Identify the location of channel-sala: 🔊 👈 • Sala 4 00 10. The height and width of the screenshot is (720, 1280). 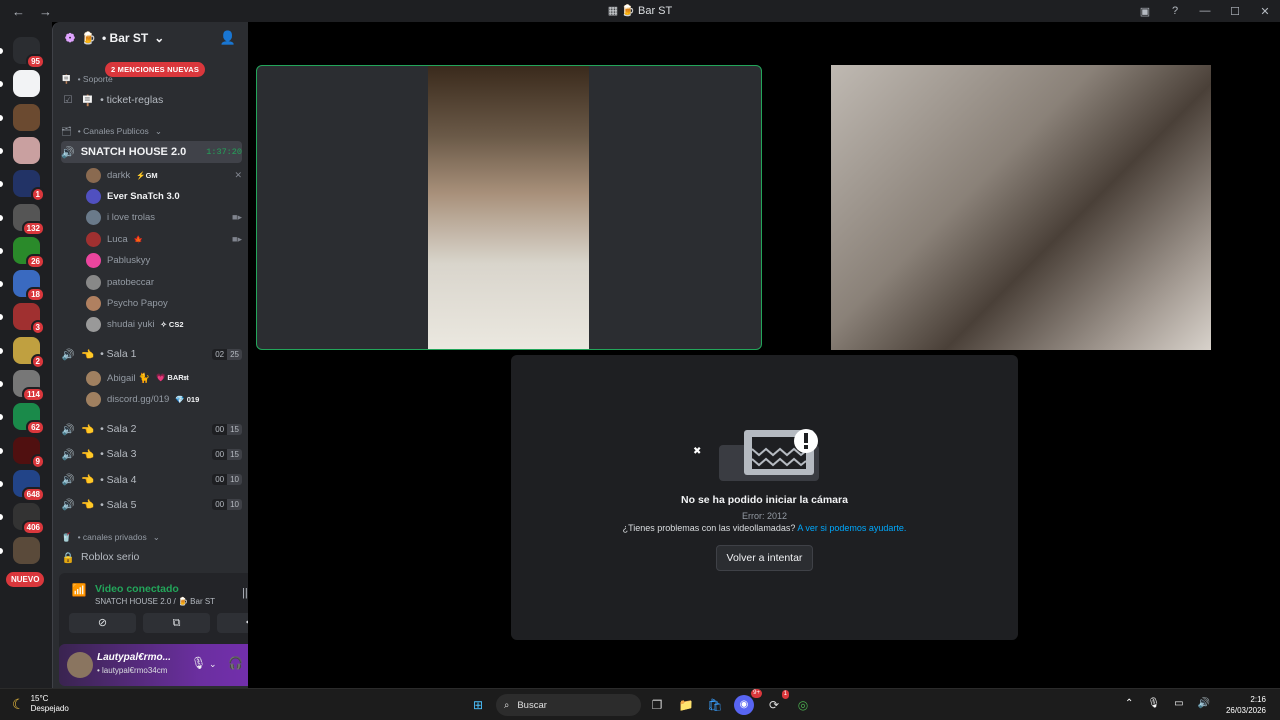
(151, 480).